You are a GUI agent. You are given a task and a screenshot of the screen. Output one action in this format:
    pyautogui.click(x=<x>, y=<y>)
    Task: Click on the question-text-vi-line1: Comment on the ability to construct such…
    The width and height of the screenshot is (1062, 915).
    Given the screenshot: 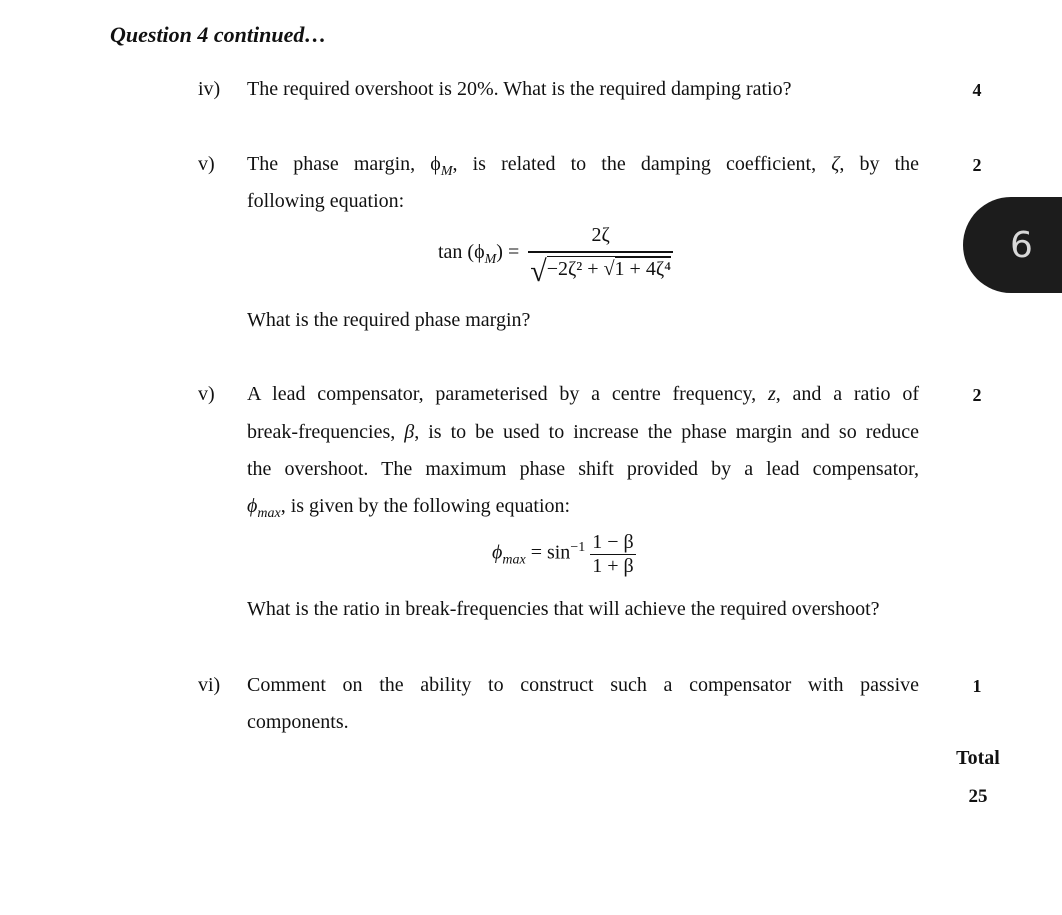 What is the action you would take?
    pyautogui.click(x=583, y=685)
    